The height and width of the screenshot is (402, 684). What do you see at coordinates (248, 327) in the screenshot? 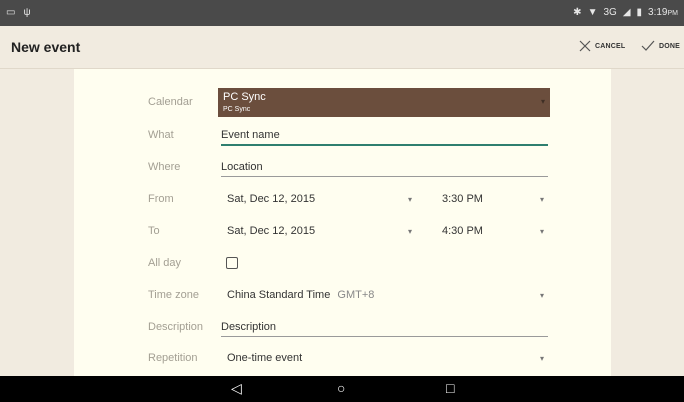
I see `description-input: Description` at bounding box center [248, 327].